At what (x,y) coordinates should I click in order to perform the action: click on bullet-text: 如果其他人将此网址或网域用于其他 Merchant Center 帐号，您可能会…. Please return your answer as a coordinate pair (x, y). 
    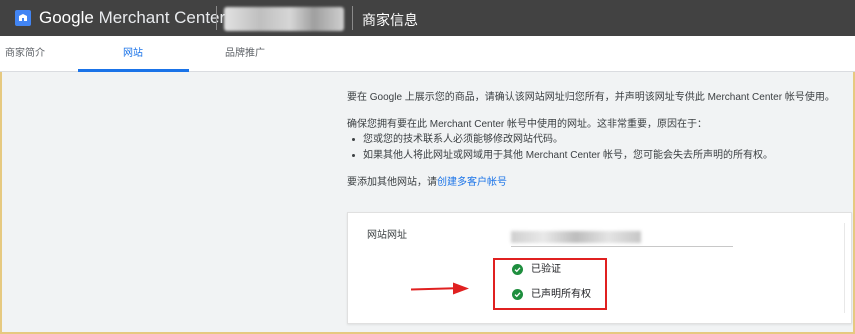
    Looking at the image, I should click on (568, 155).